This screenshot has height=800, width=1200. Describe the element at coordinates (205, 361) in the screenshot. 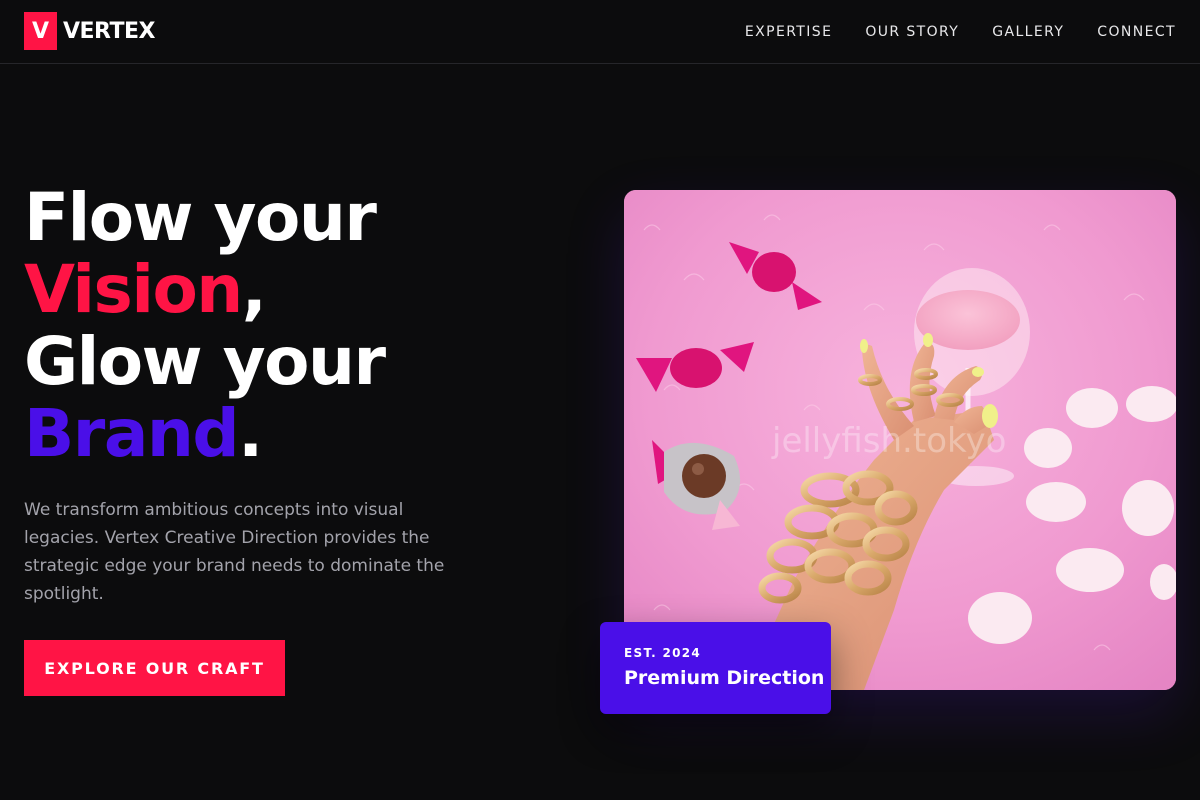

I see `headline-line-3: Glow your` at that location.